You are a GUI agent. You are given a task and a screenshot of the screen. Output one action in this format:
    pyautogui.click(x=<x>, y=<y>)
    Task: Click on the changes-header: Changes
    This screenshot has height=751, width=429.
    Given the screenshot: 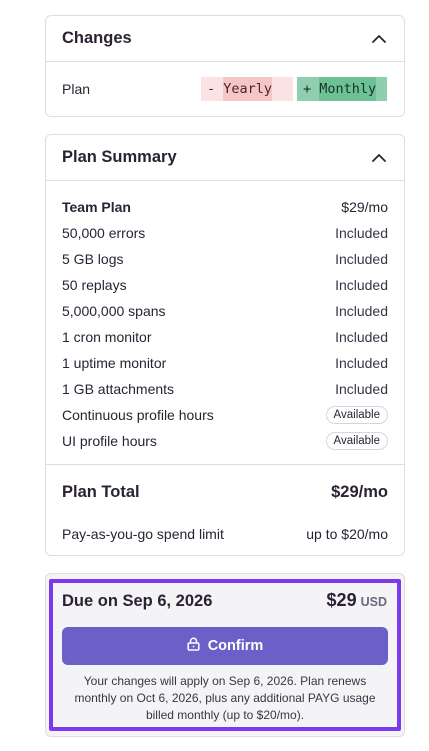 What is the action you would take?
    pyautogui.click(x=225, y=39)
    